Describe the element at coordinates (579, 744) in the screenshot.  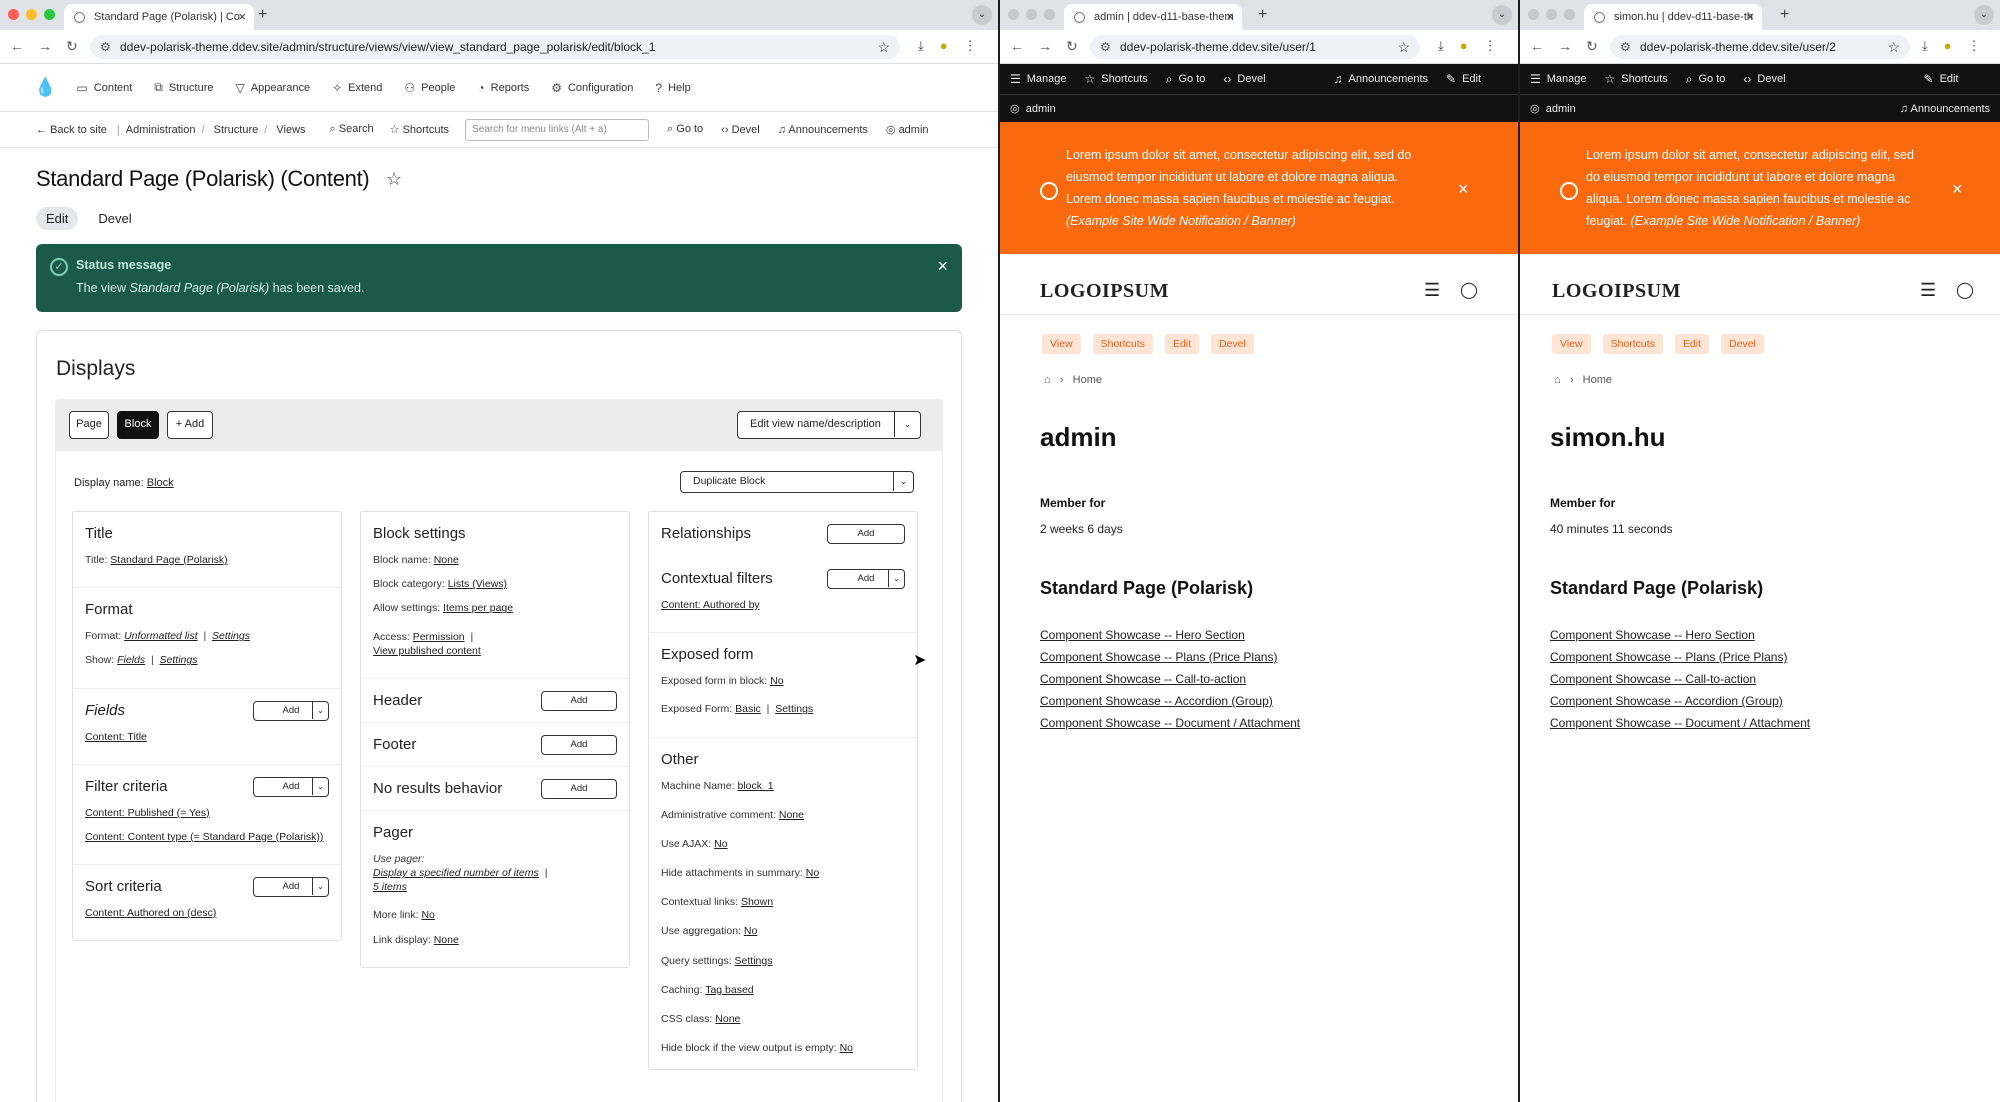
I see `add-footer-button: Add` at that location.